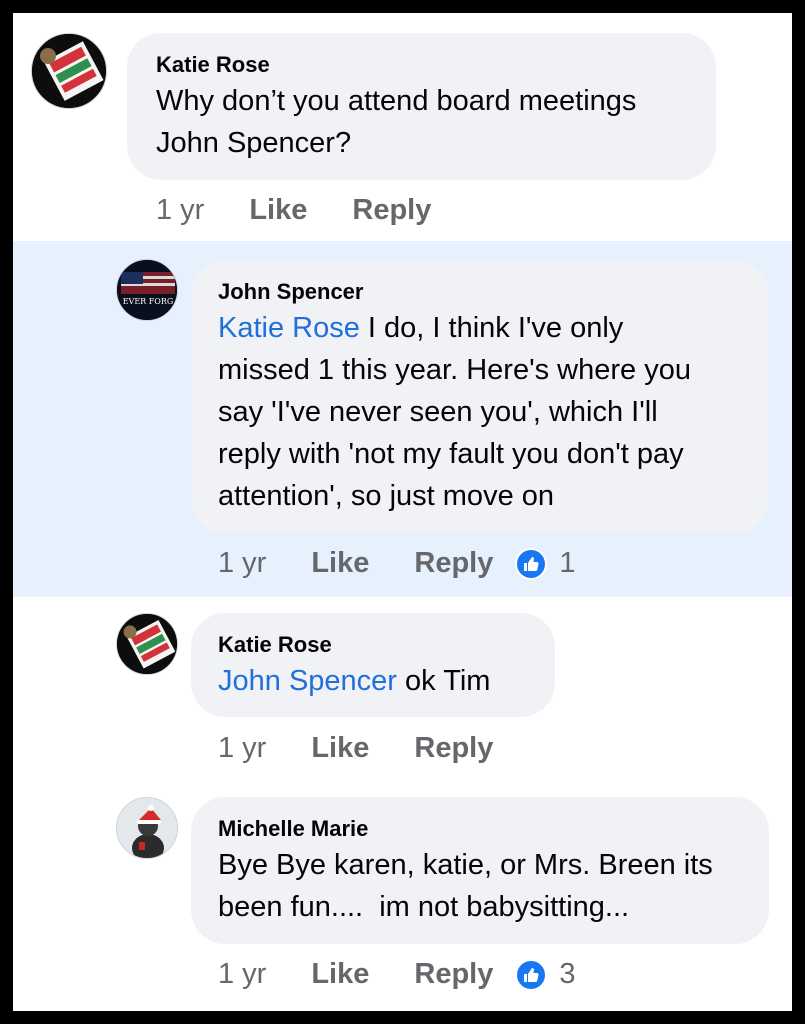 This screenshot has height=1024, width=805. Describe the element at coordinates (397, 563) in the screenshot. I see `comment-actions: 1 yr Like Reply 1` at that location.